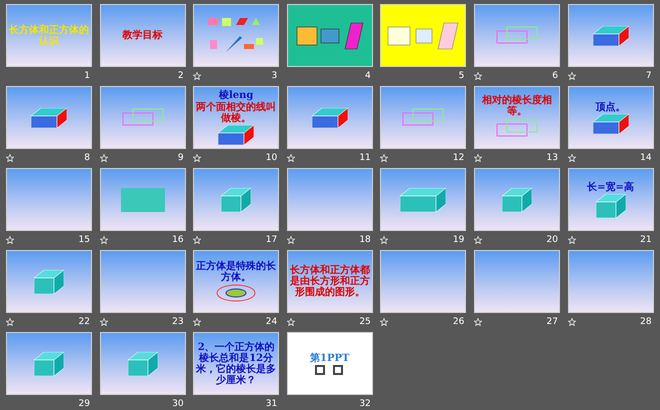 The image size is (660, 410). What do you see at coordinates (365, 404) in the screenshot?
I see `slide-number: 32` at bounding box center [365, 404].